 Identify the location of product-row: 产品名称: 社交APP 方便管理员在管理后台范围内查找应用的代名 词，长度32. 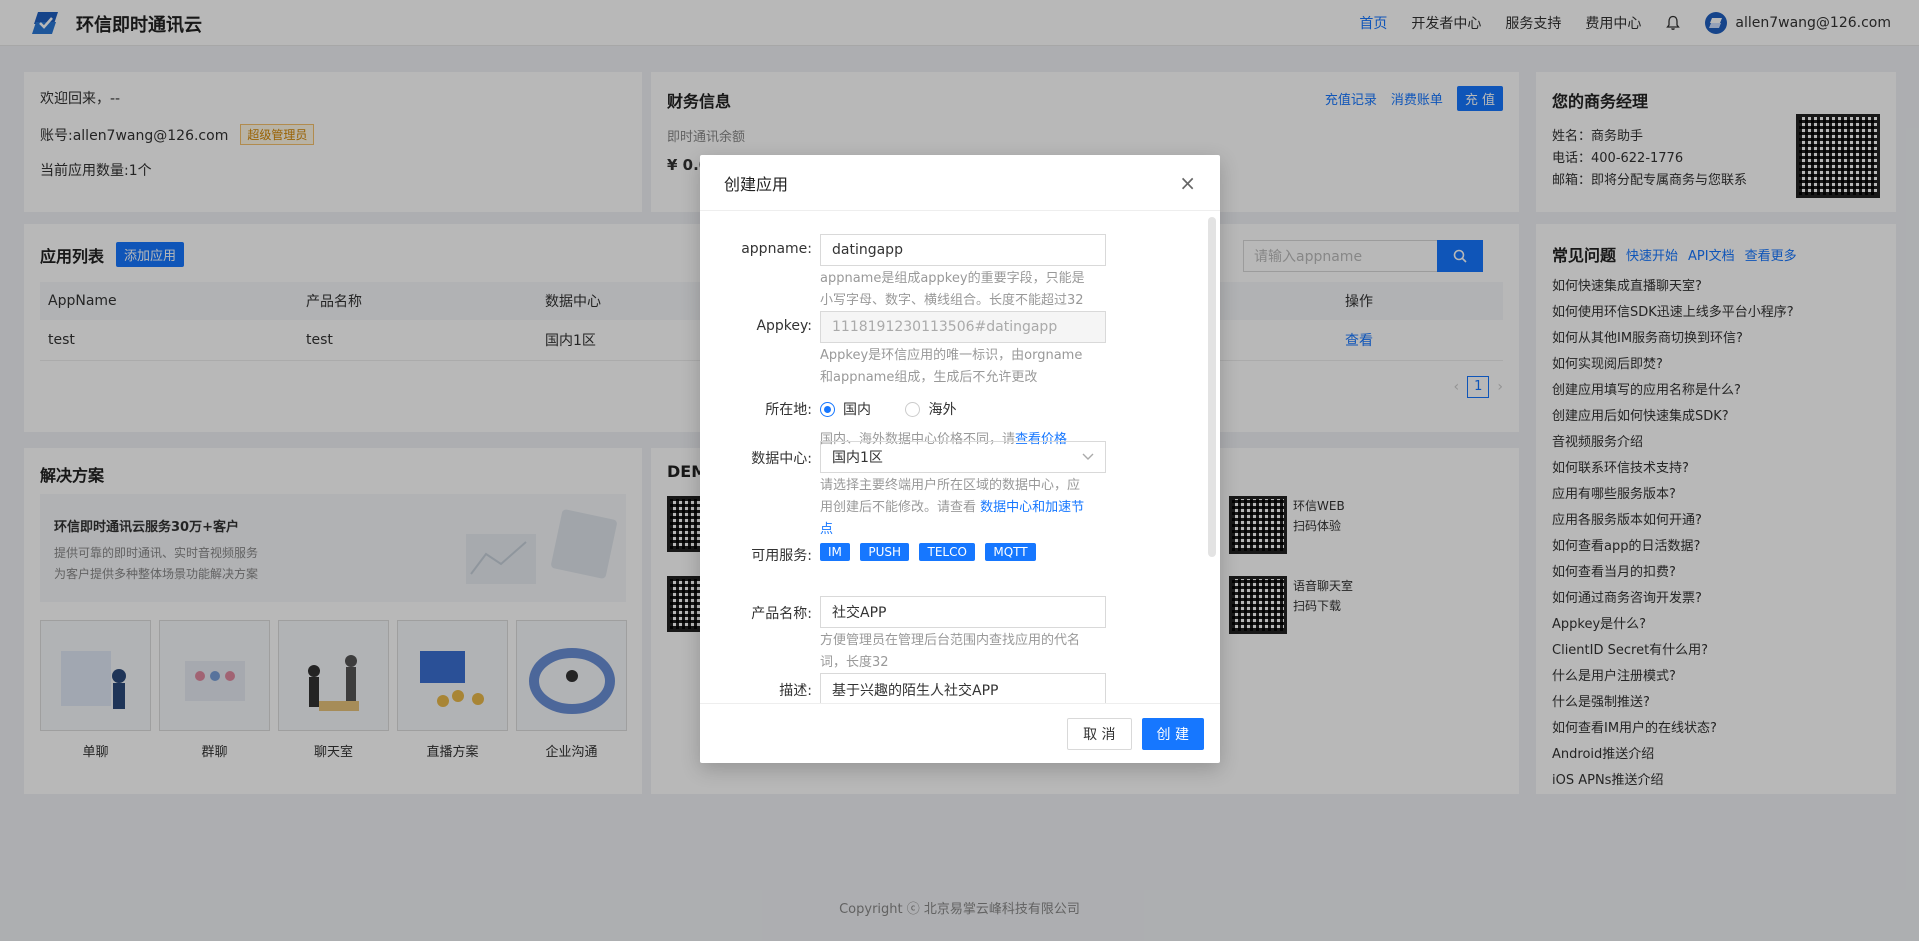
(903, 635).